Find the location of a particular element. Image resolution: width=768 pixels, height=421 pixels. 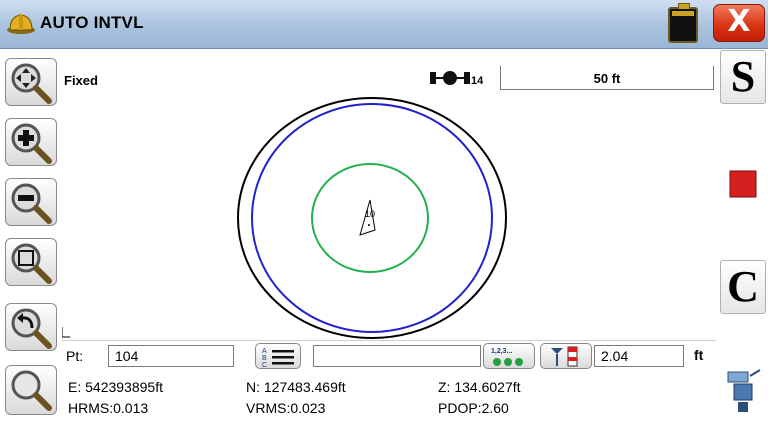

rod-height-icon is located at coordinates (564, 356).